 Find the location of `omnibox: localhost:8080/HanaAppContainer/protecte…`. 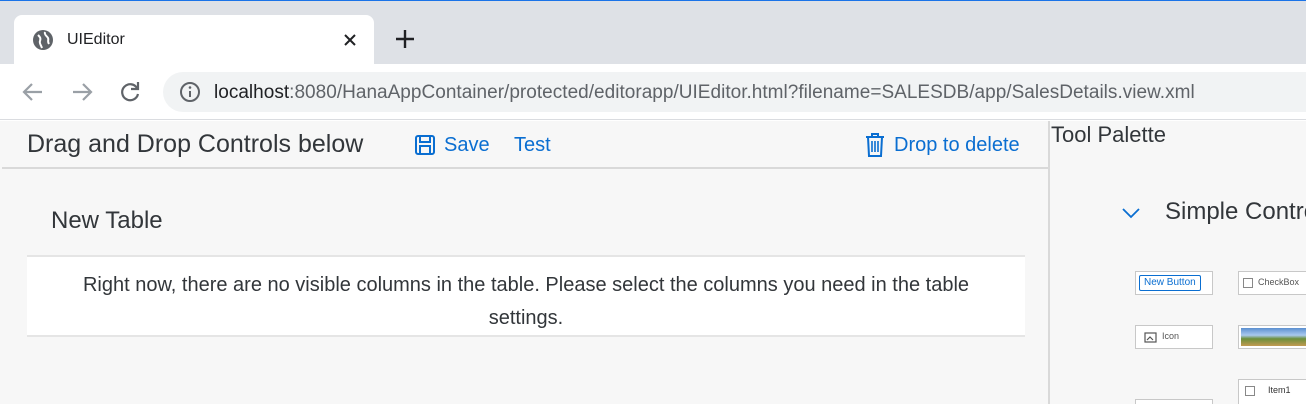

omnibox: localhost:8080/HanaAppContainer/protecte… is located at coordinates (734, 92).